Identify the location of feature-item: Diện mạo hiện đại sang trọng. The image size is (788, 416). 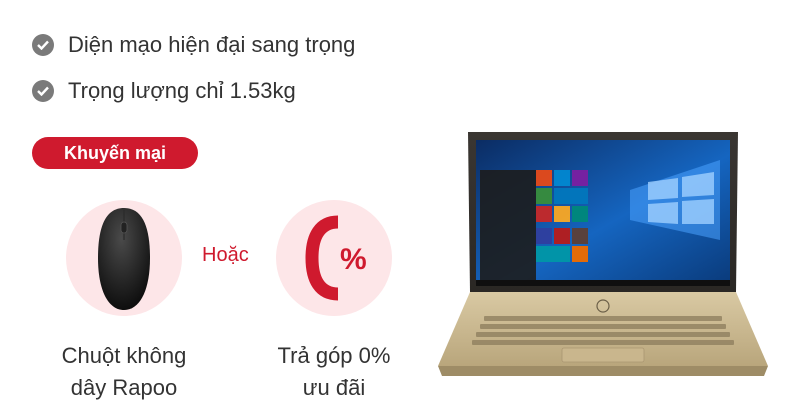
(193, 45).